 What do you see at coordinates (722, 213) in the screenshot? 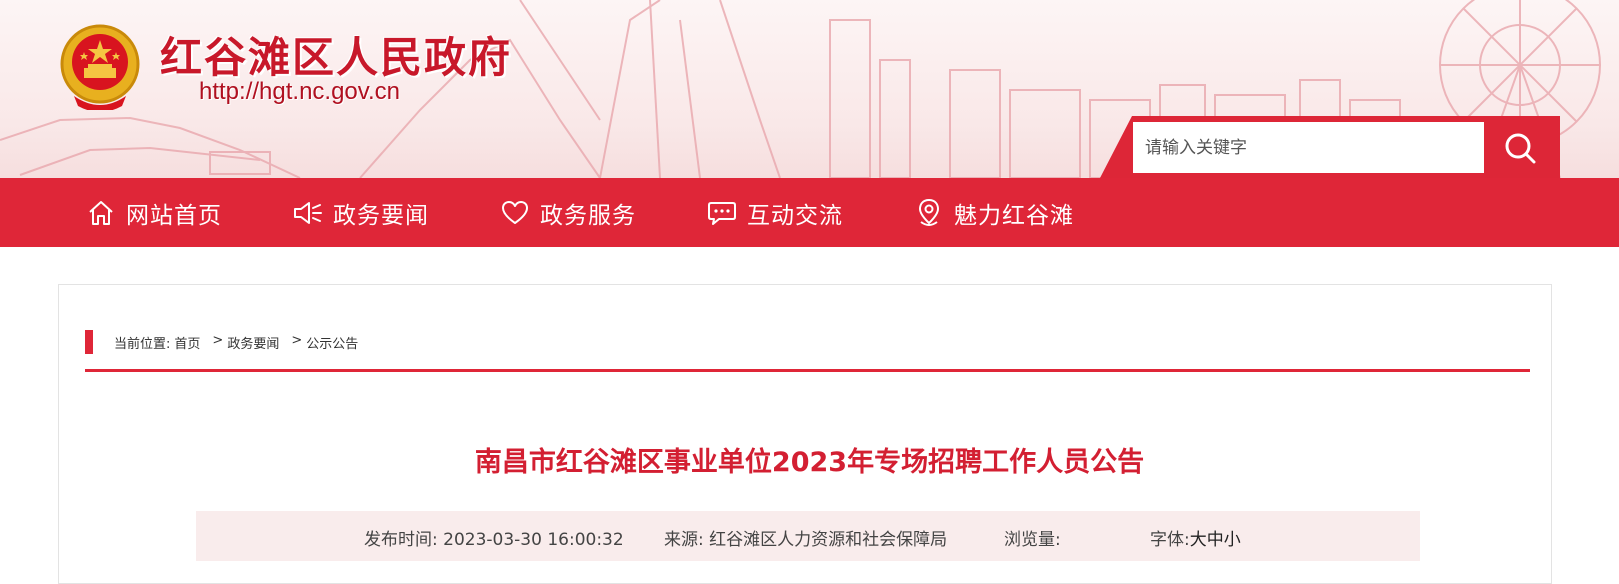
I see `chat-bubble-icon` at bounding box center [722, 213].